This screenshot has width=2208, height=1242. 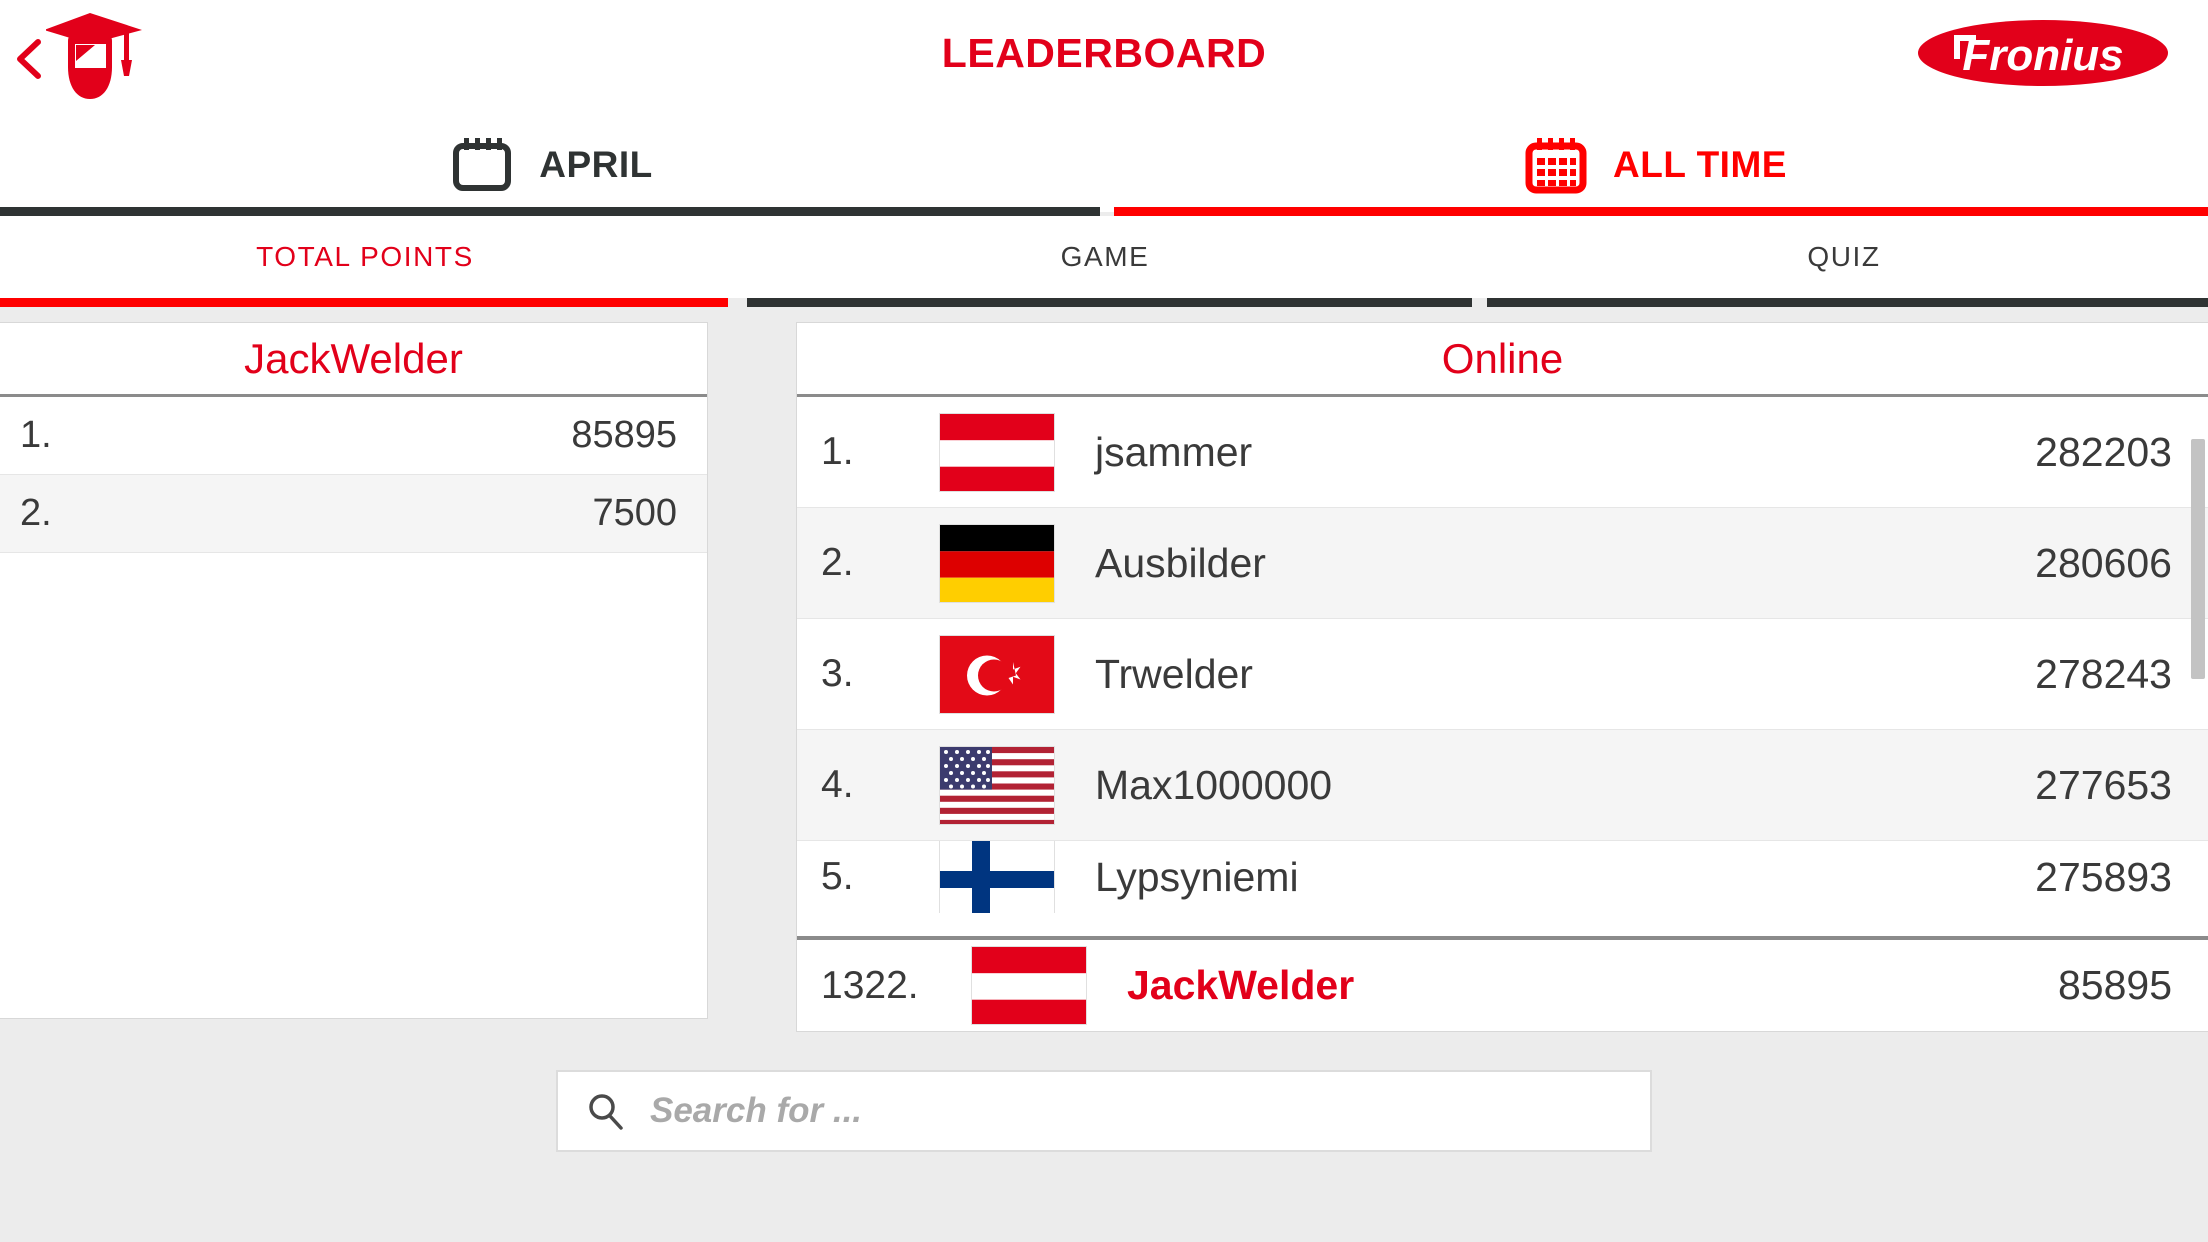 What do you see at coordinates (870, 985) in the screenshot?
I see `row-rank: 1322.` at bounding box center [870, 985].